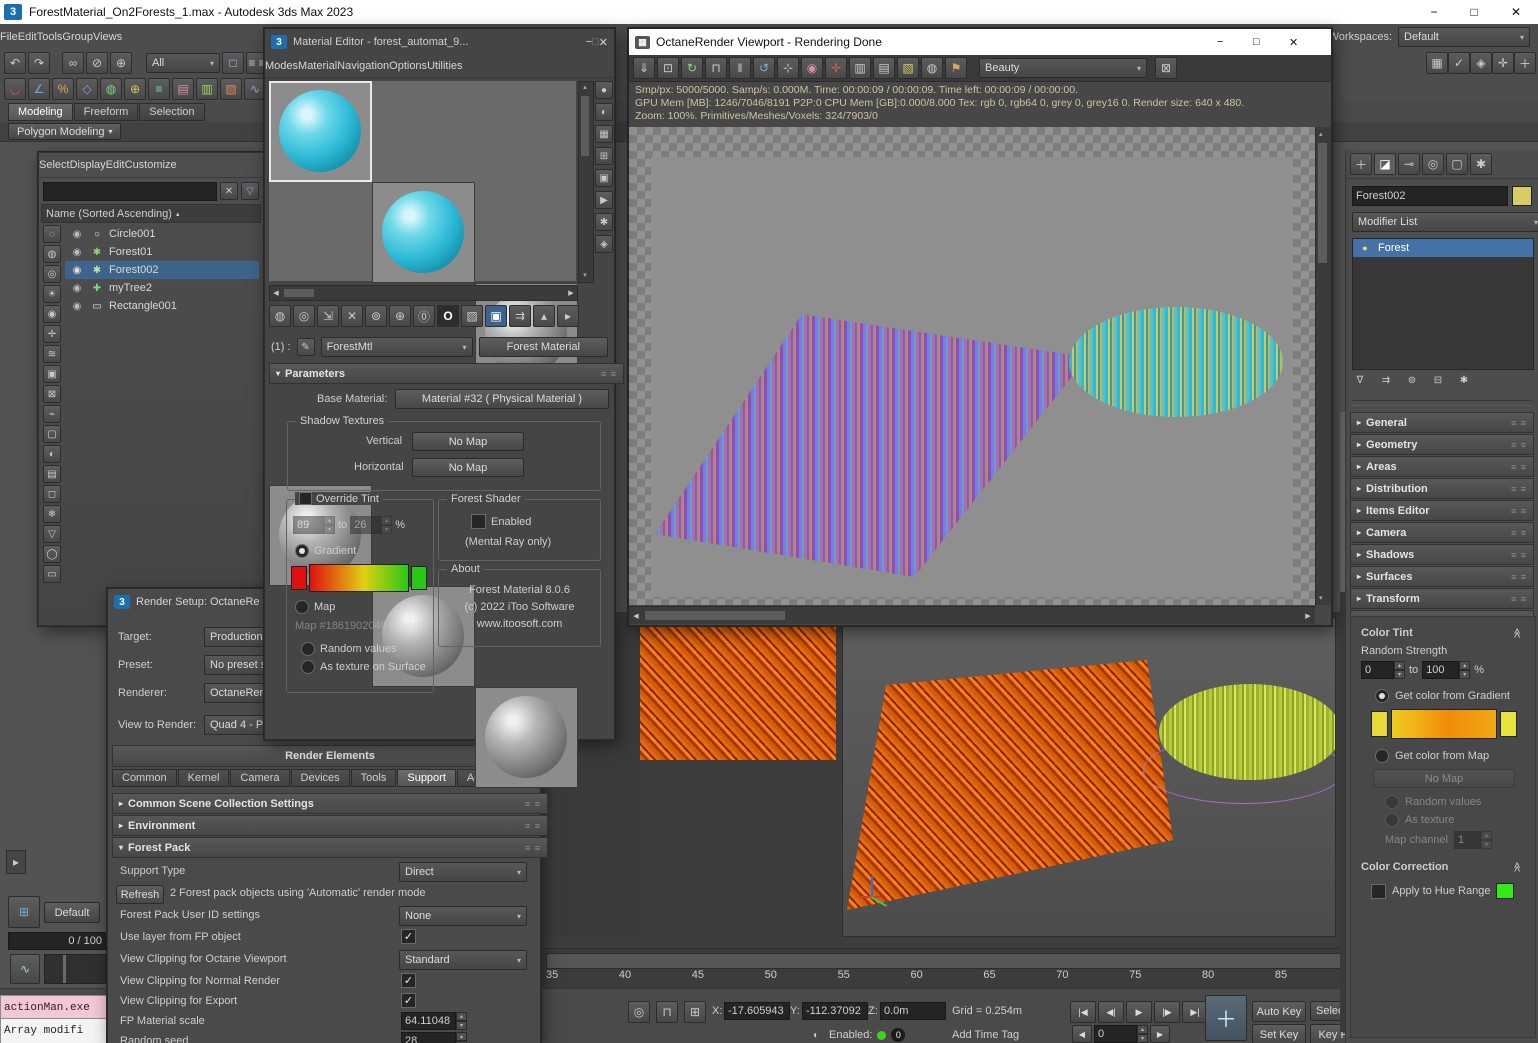 This screenshot has width=1538, height=1043. I want to click on key-forward-button: ▶, so click(1160, 1034).